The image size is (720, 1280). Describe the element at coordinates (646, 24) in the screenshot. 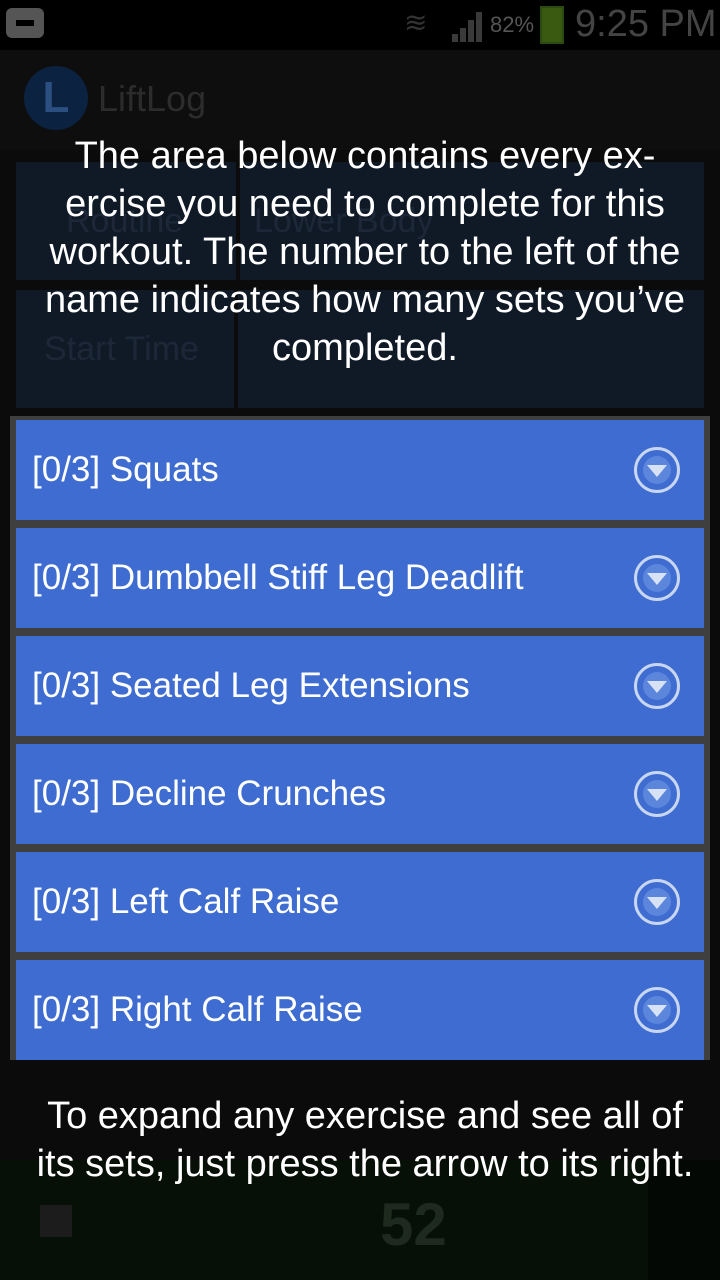

I see `clock: 9:25 PM` at that location.